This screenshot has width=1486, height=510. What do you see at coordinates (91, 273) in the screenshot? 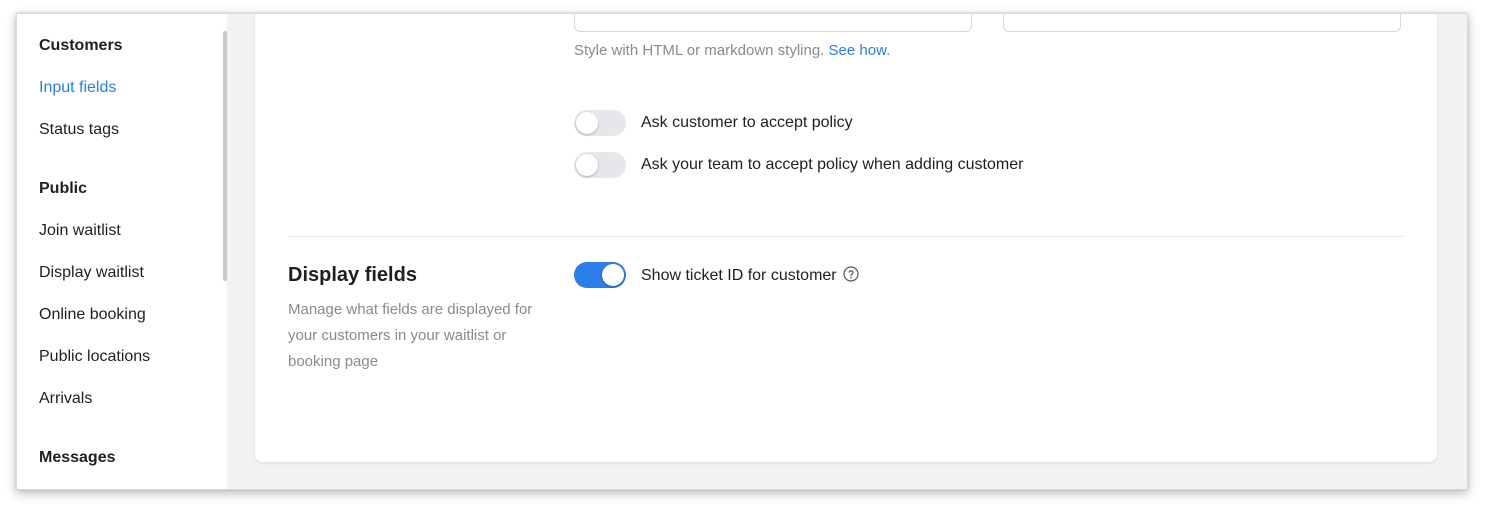
I see `sidebar-item-display-waitlist: Display waitlist` at bounding box center [91, 273].